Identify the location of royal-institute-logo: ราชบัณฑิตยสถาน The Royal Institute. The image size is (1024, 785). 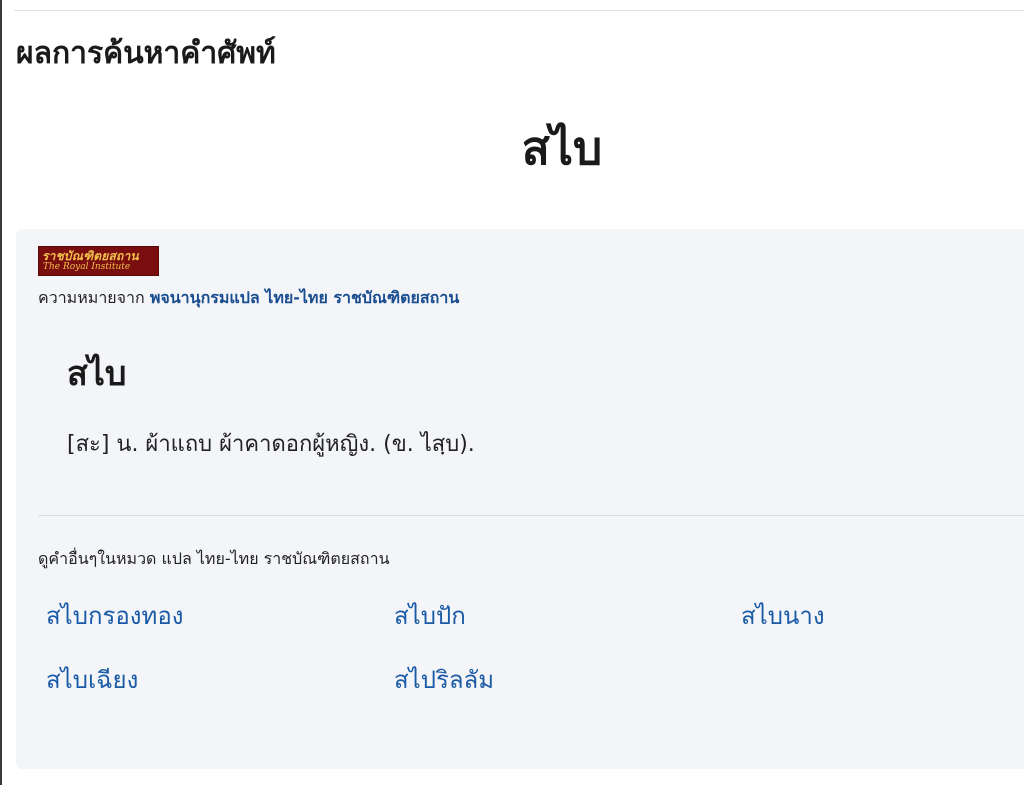
(98, 261).